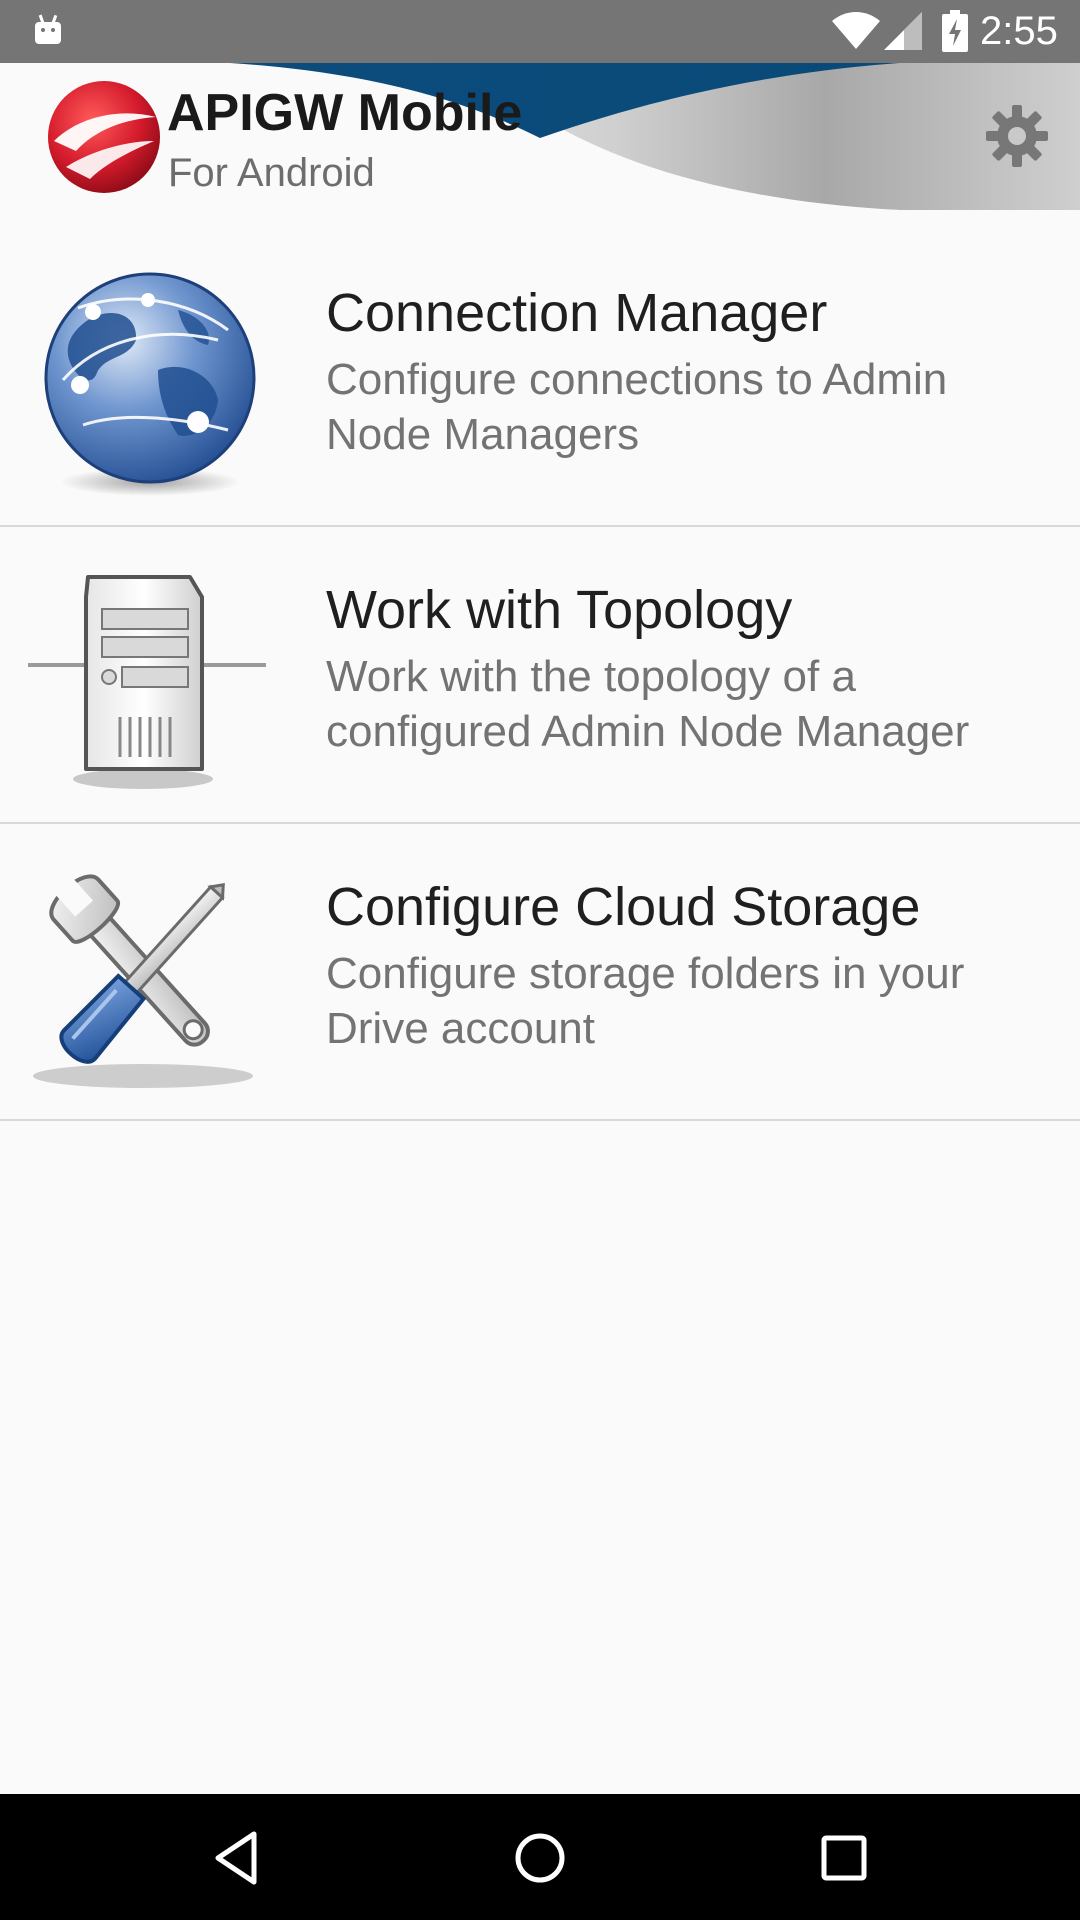 The image size is (1080, 1920). Describe the element at coordinates (559, 610) in the screenshot. I see `item-title: Work with Topology` at that location.